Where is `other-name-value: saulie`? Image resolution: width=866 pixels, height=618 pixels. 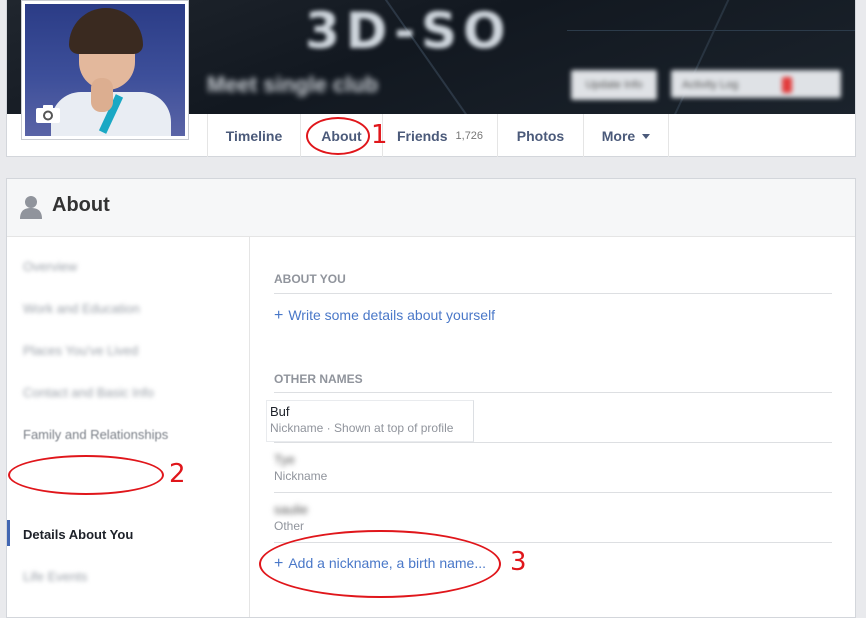 other-name-value: saulie is located at coordinates (291, 509).